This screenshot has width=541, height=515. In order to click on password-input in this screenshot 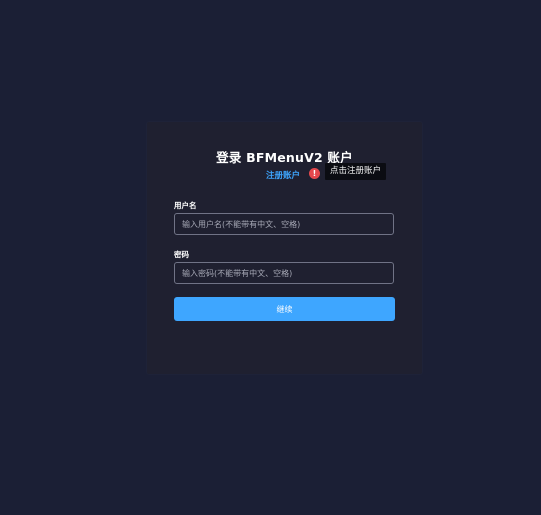, I will do `click(284, 273)`.